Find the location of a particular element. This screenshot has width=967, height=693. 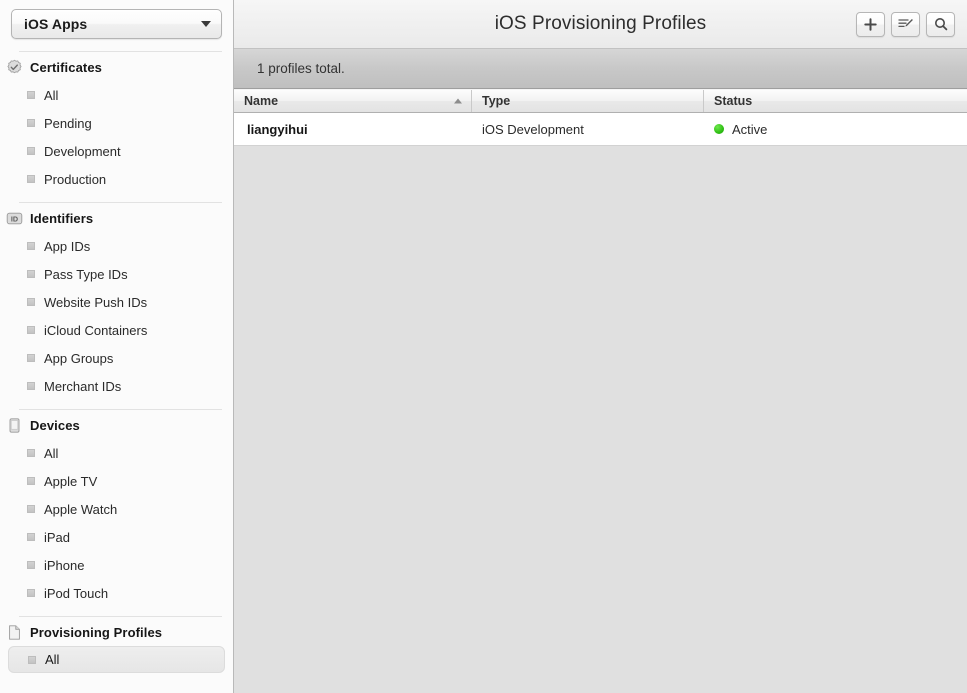

section-title: Identifiers is located at coordinates (62, 218).